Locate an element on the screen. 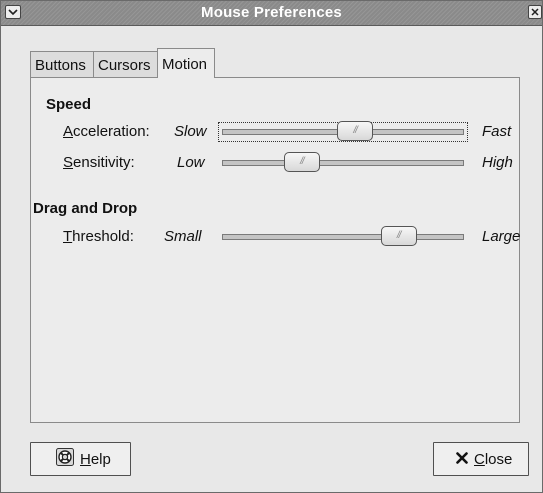 The height and width of the screenshot is (493, 543). acceleration-slider: // is located at coordinates (343, 131).